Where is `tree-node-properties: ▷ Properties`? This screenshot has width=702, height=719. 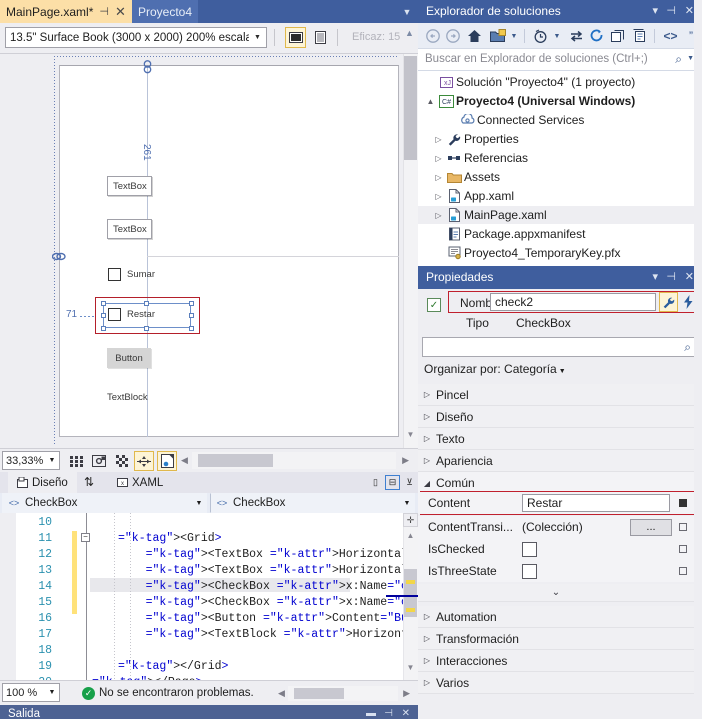
tree-node-properties: ▷ Properties is located at coordinates (560, 139).